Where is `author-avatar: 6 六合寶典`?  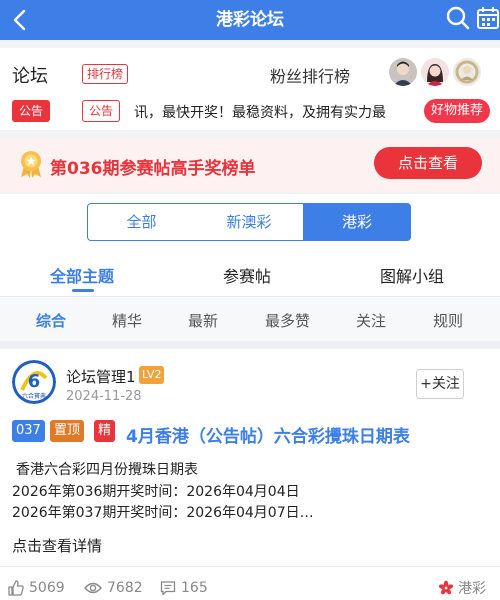
author-avatar: 6 六合寶典 is located at coordinates (34, 382).